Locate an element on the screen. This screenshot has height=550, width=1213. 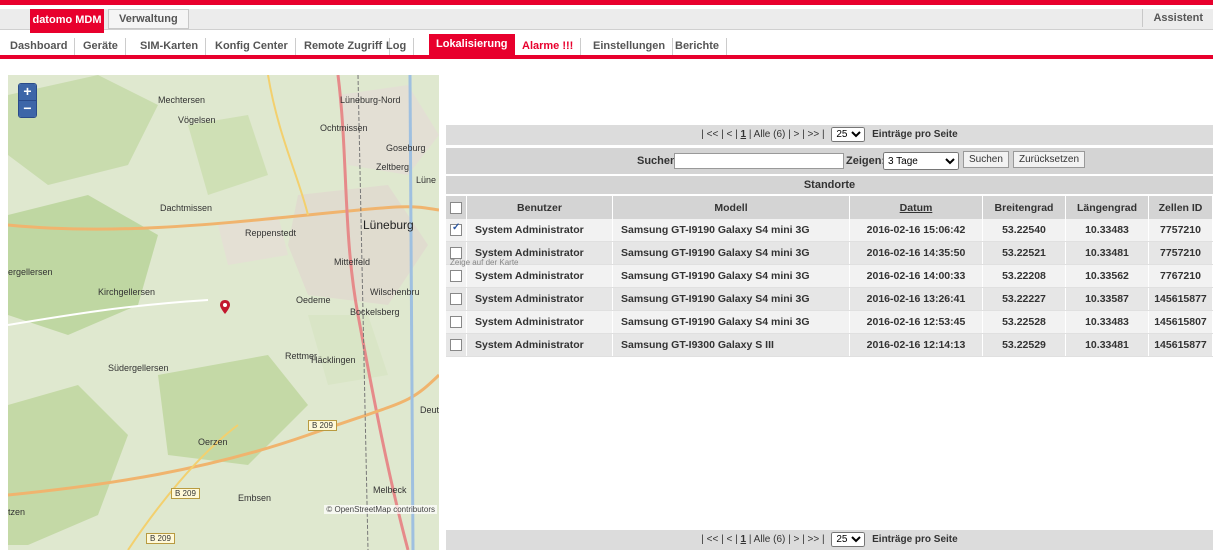
reset-button: Zurücksetzen is located at coordinates (1049, 159).